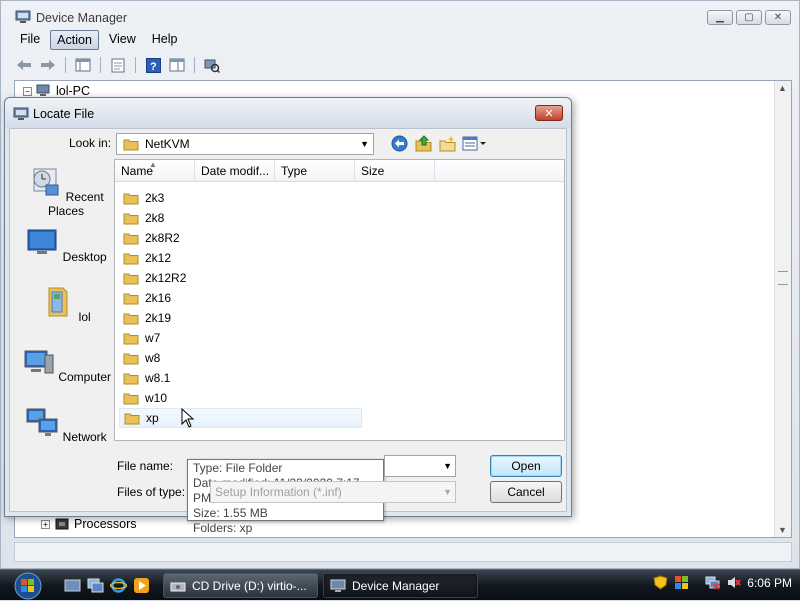  What do you see at coordinates (423, 143) in the screenshot?
I see `up-one-level-button` at bounding box center [423, 143].